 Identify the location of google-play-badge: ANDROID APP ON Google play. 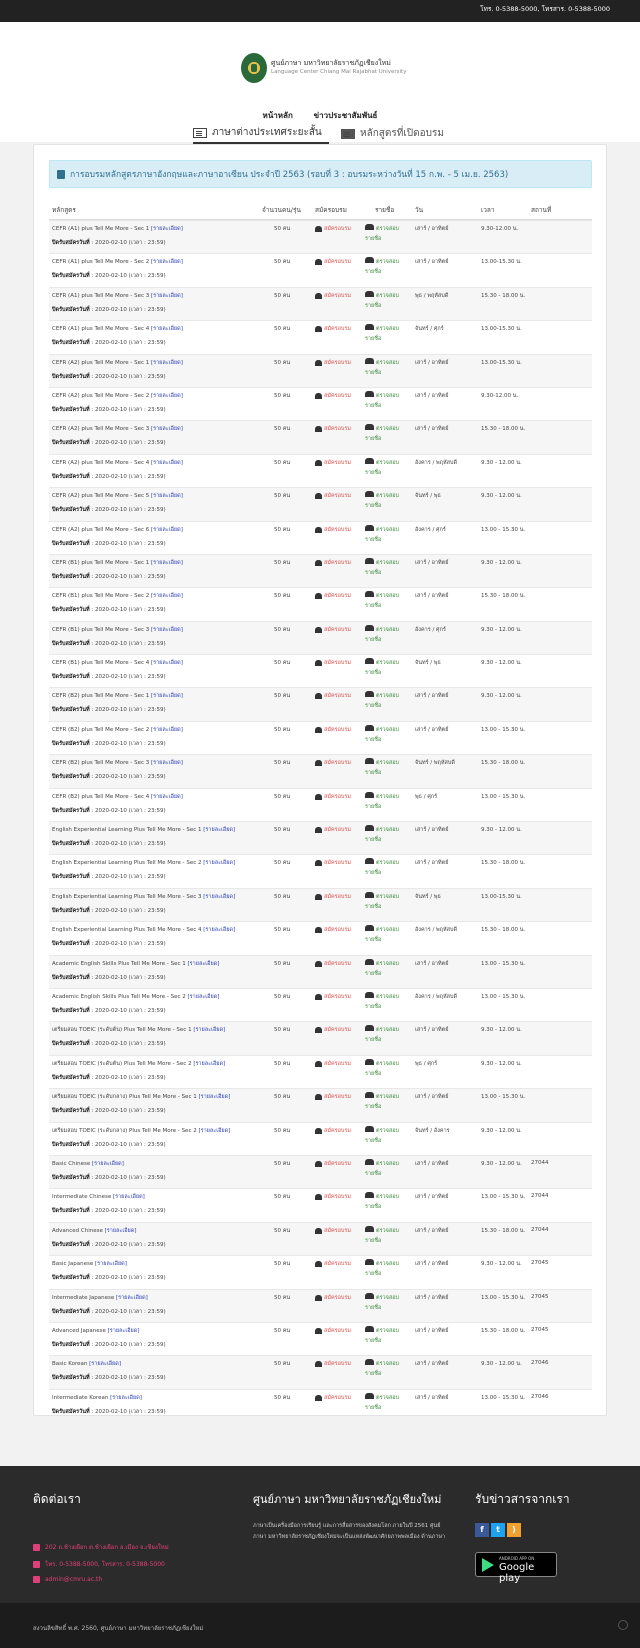
(516, 1568).